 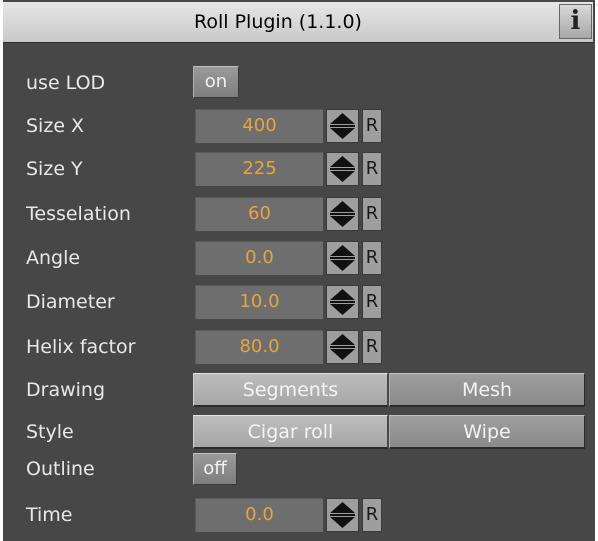 What do you see at coordinates (487, 432) in the screenshot?
I see `style-wipe-button: Wipe` at bounding box center [487, 432].